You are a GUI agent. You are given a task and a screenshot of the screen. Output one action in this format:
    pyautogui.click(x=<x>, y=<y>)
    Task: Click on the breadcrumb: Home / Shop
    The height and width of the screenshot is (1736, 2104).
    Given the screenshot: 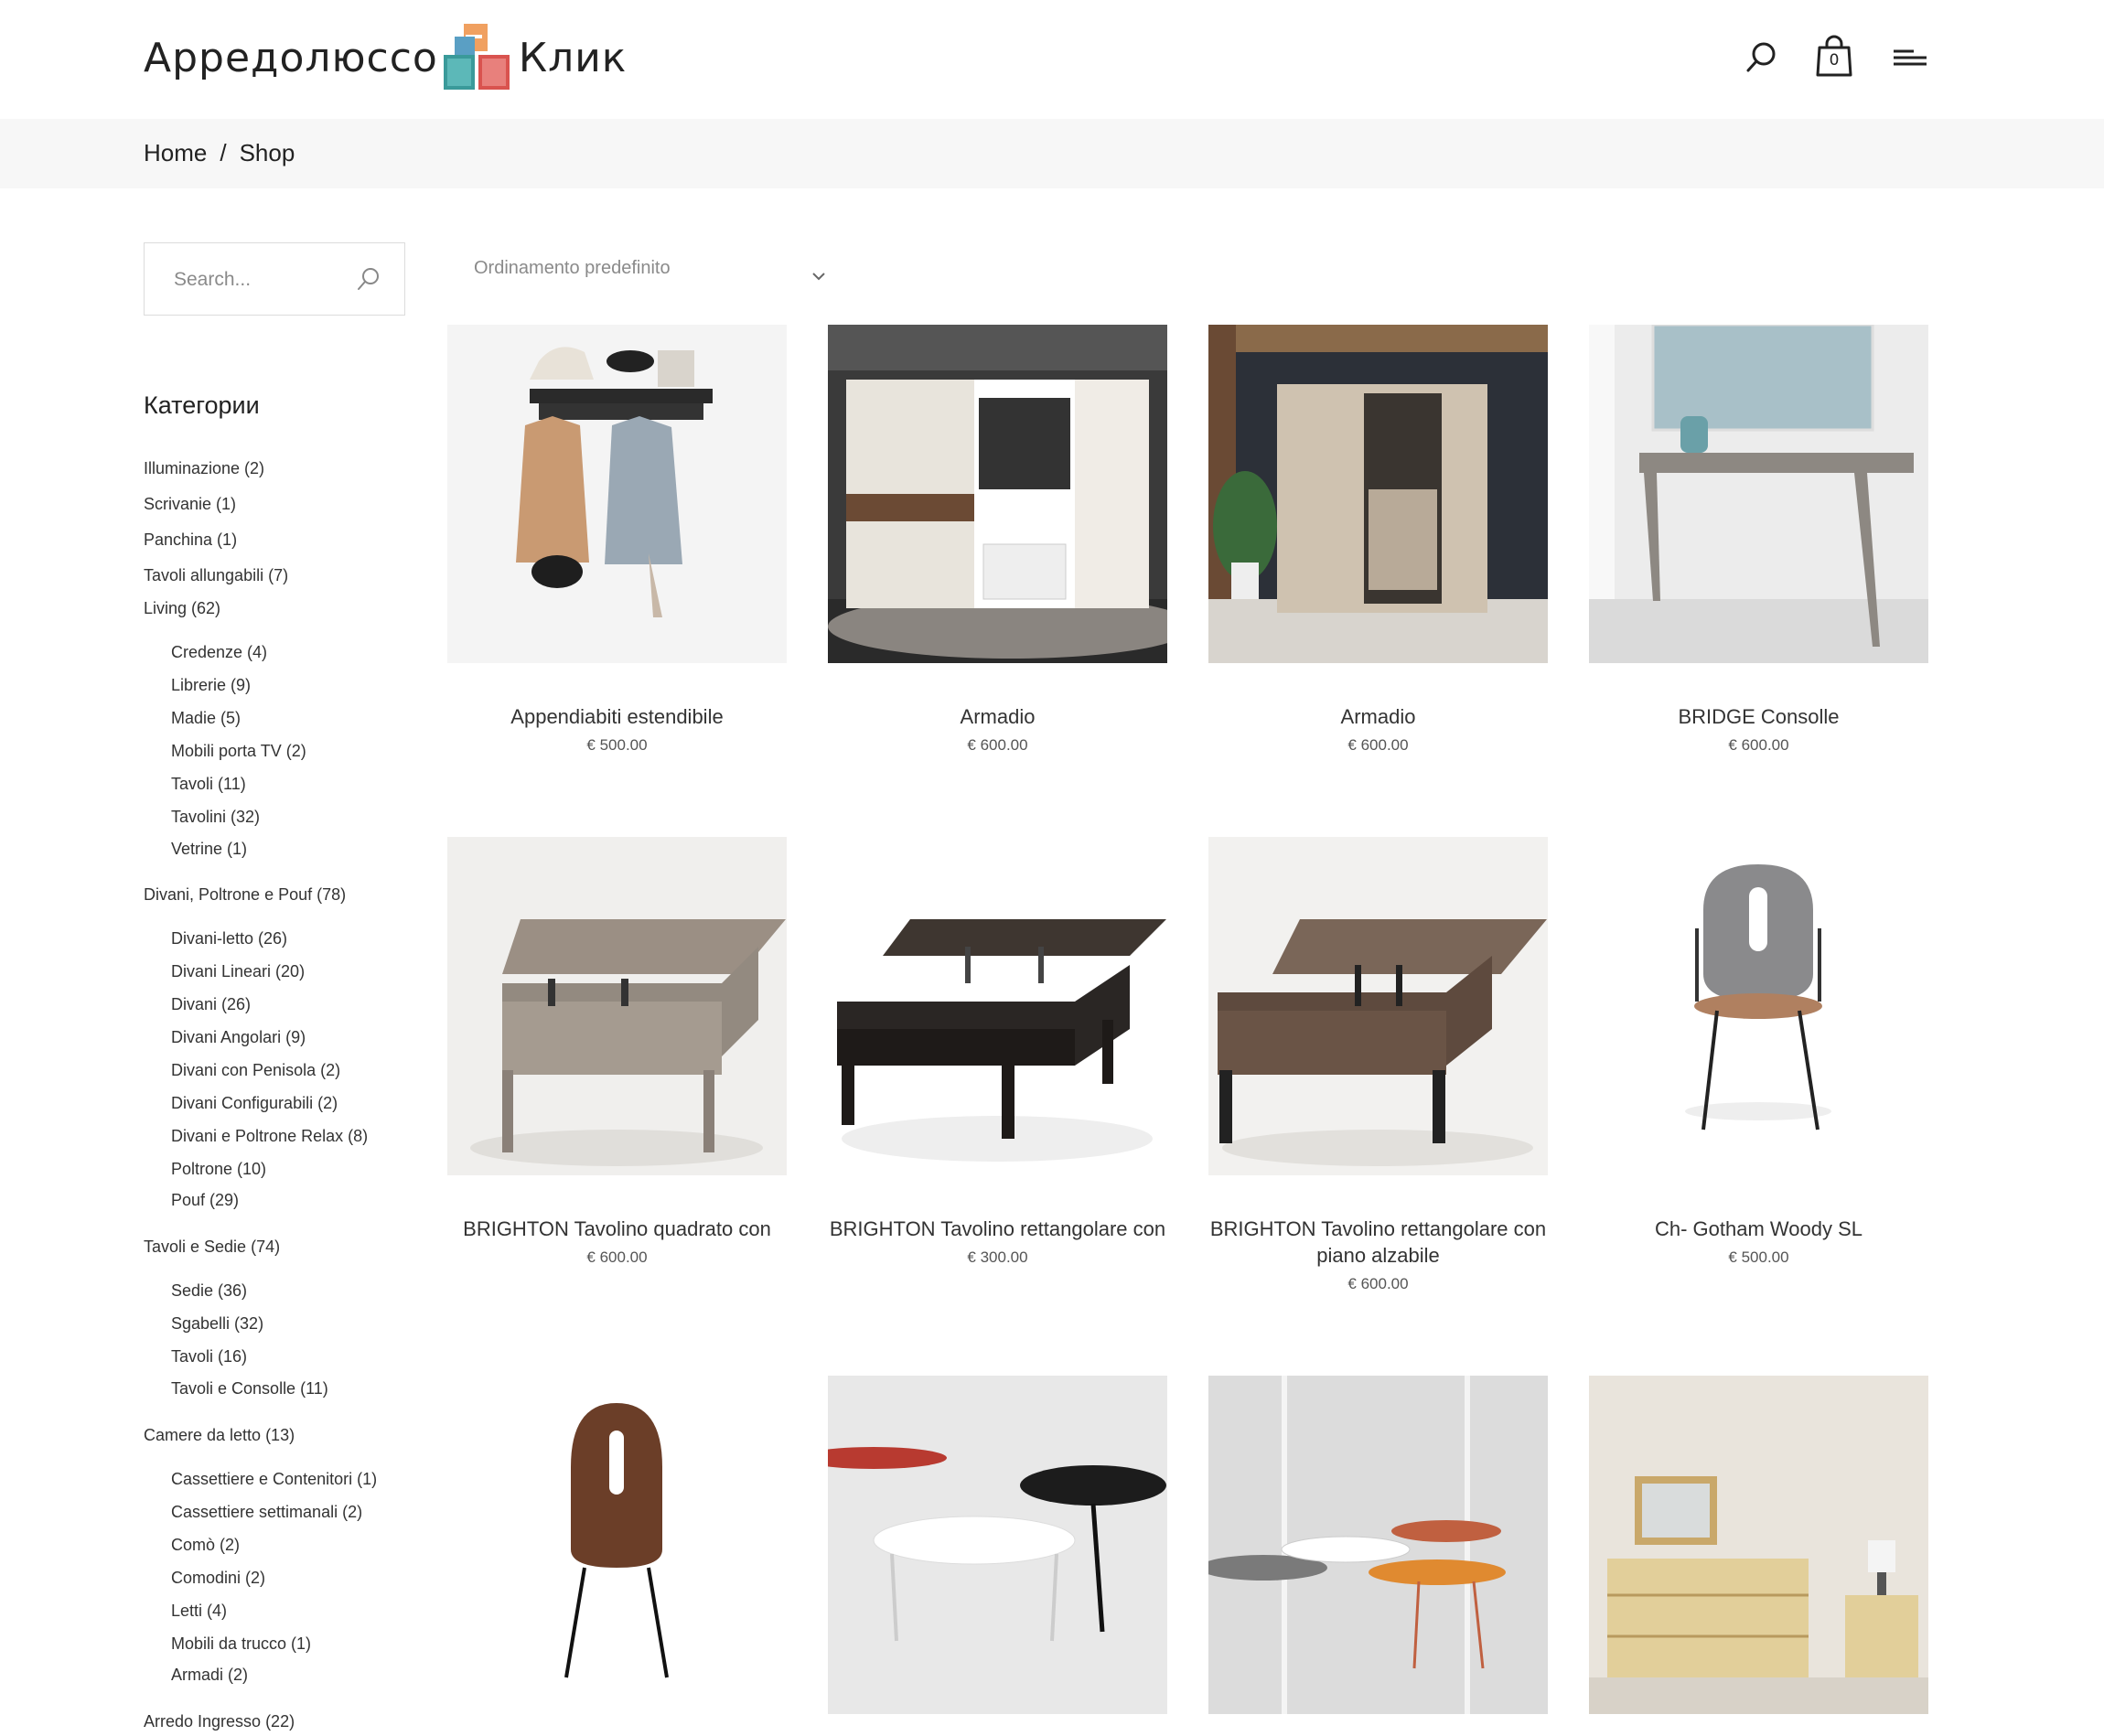 What is the action you would take?
    pyautogui.click(x=219, y=153)
    